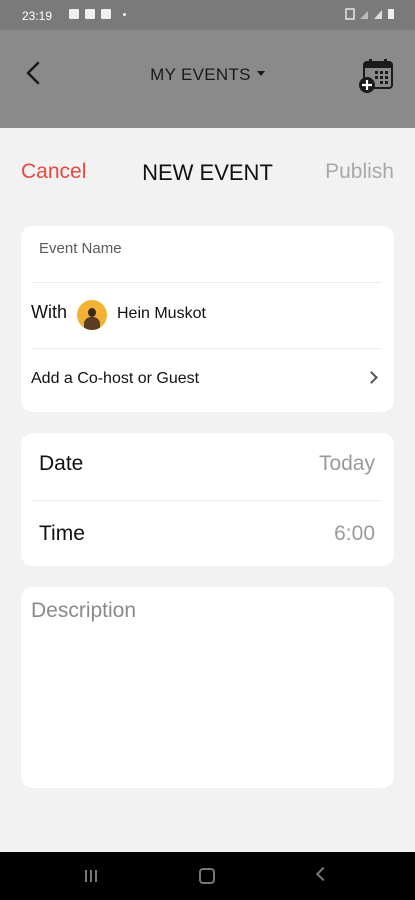  I want to click on signal-icon, so click(378, 14).